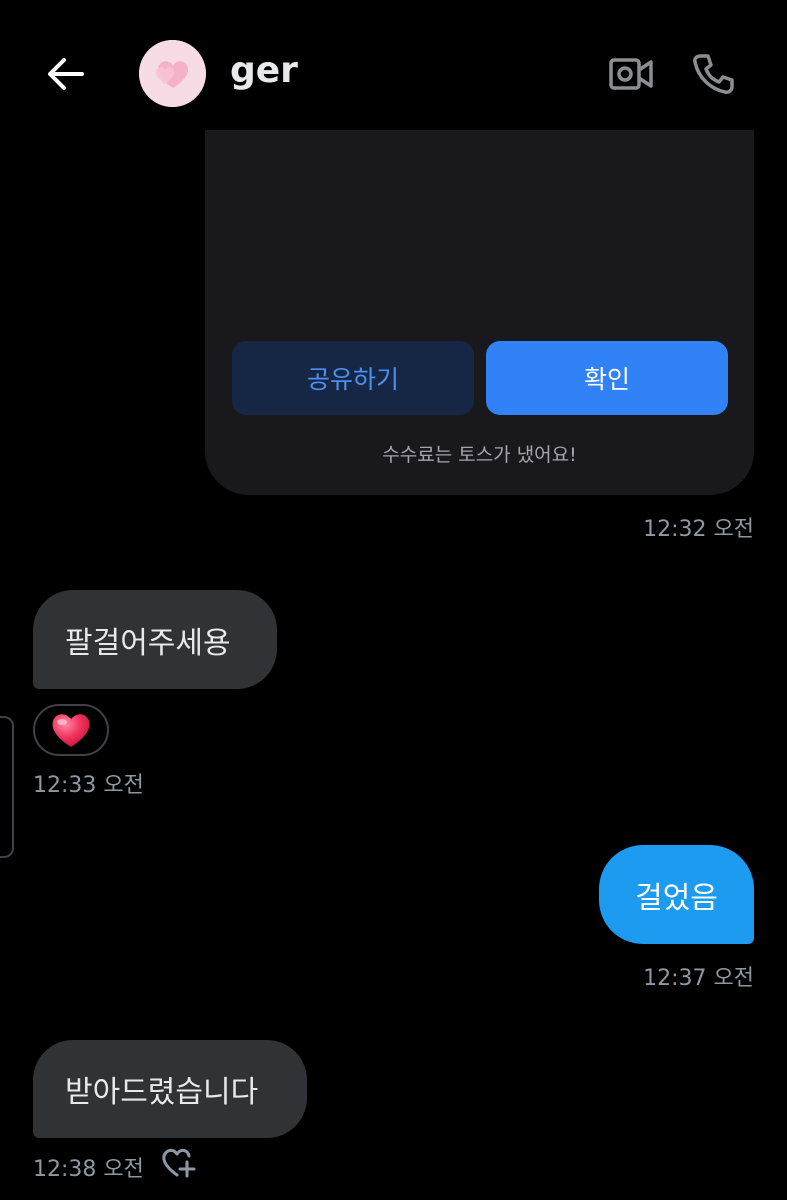  What do you see at coordinates (698, 529) in the screenshot?
I see `message-timestamp: 12:32 오전` at bounding box center [698, 529].